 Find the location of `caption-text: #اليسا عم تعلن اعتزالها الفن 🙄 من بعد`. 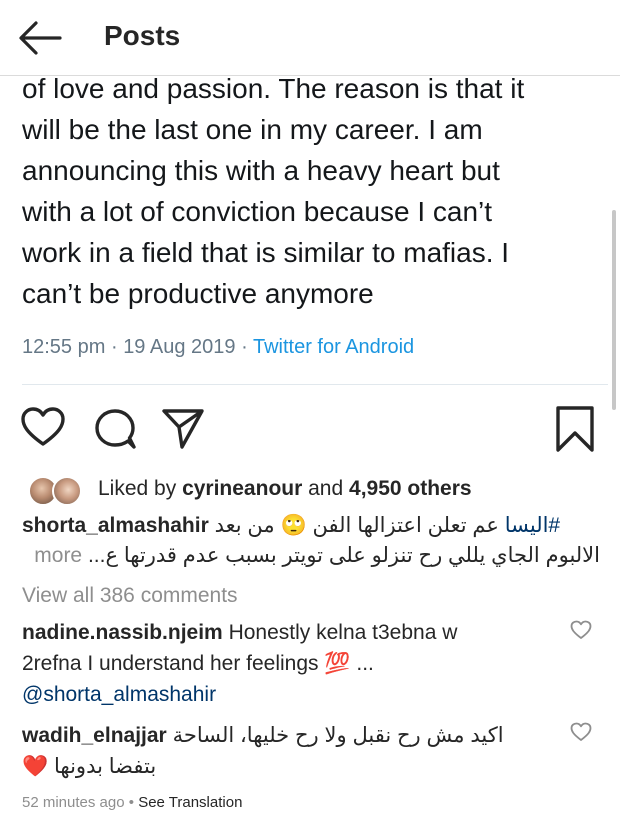

caption-text: #اليسا عم تعلن اعتزالها الفن 🙄 من بعد is located at coordinates (388, 525).